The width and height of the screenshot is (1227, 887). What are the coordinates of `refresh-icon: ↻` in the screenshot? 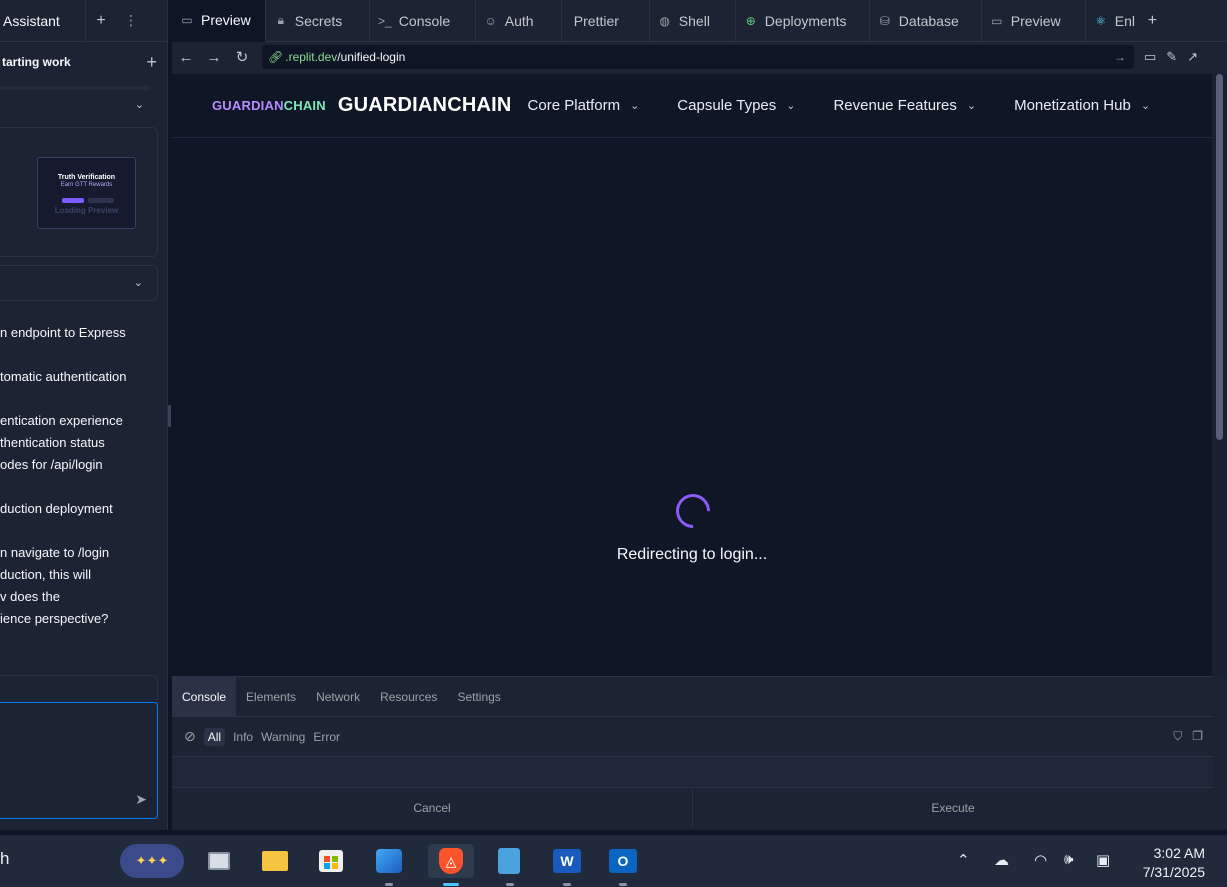 It's located at (242, 57).